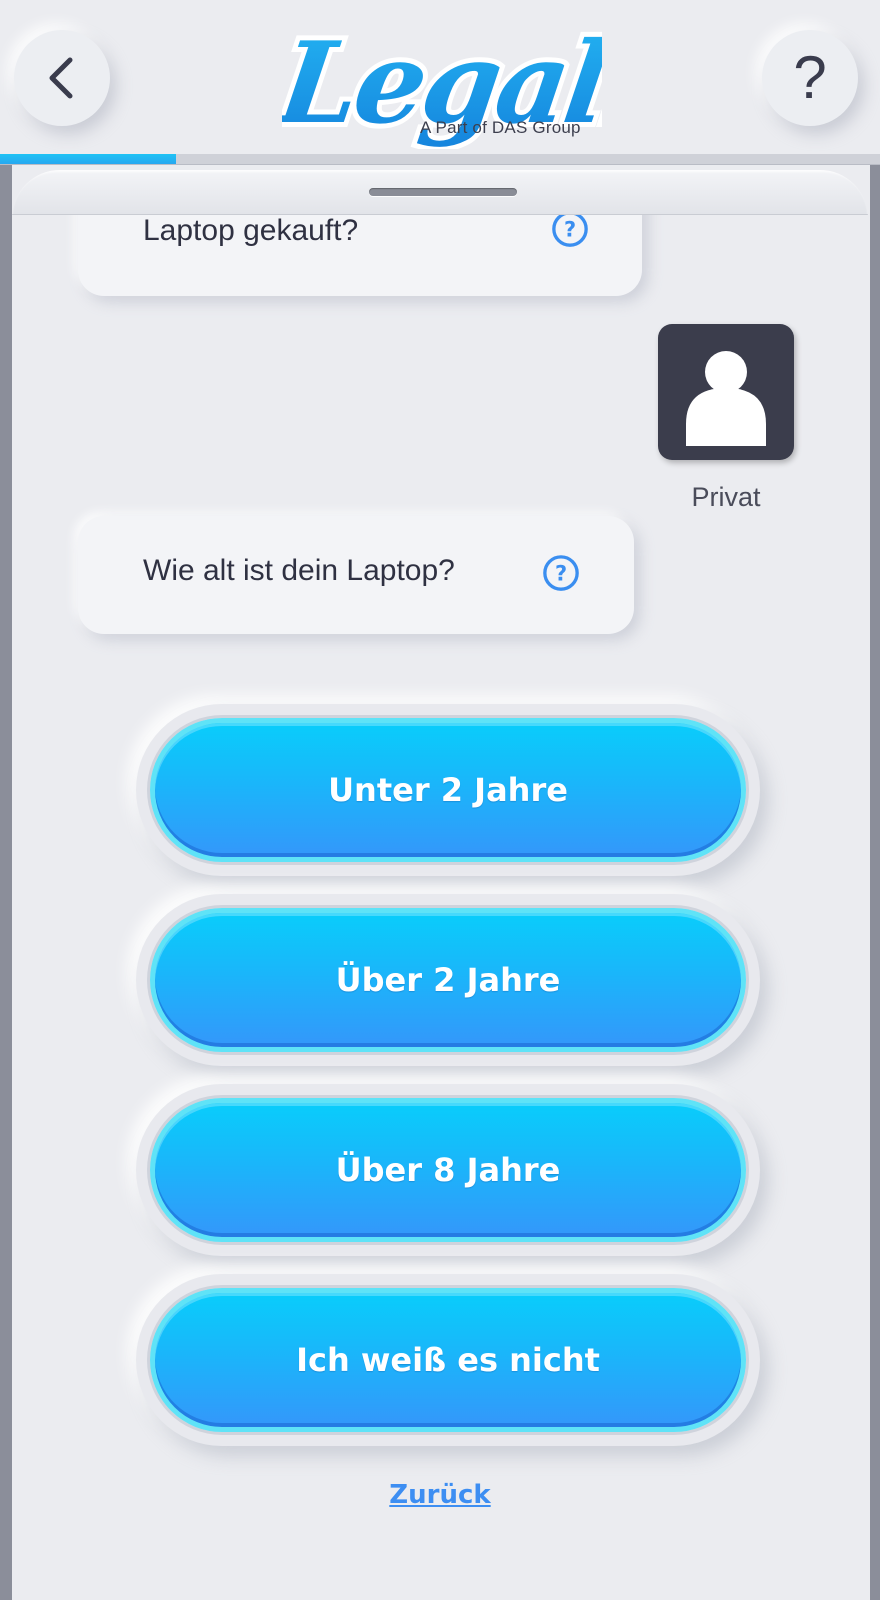  I want to click on answer-label: Über 8 Jahre, so click(448, 1170).